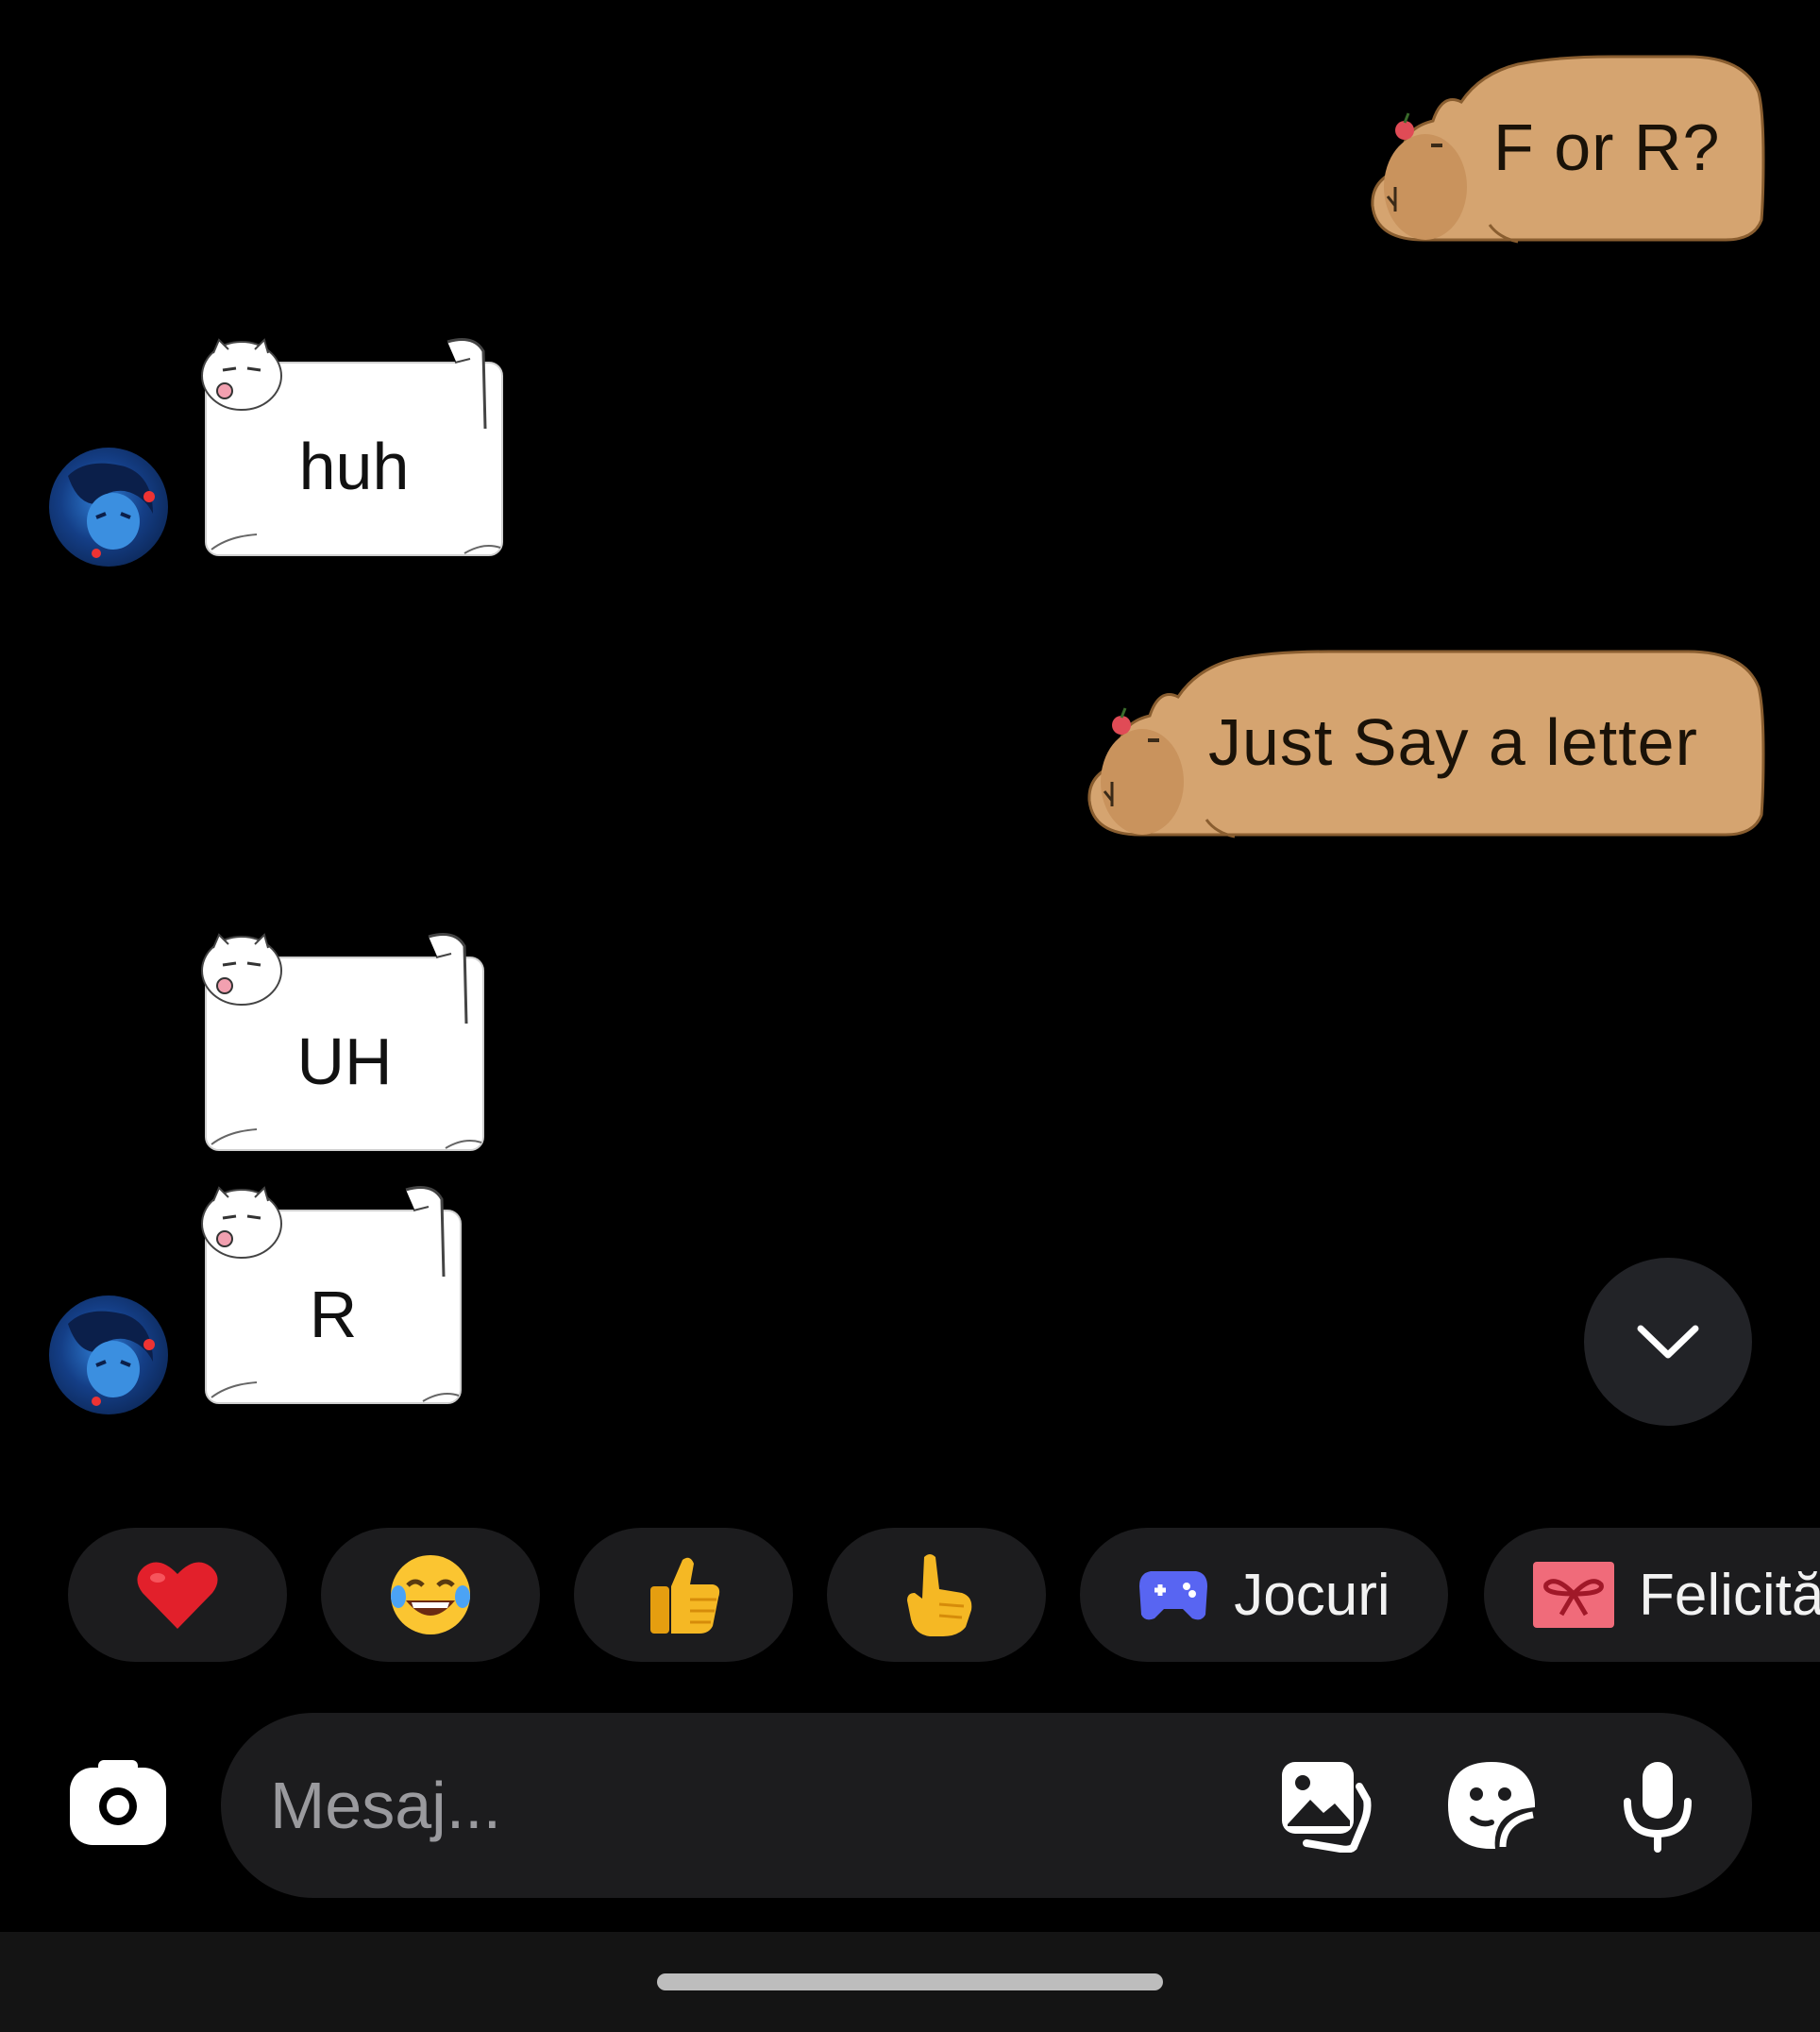  I want to click on camera-icon, so click(118, 1802).